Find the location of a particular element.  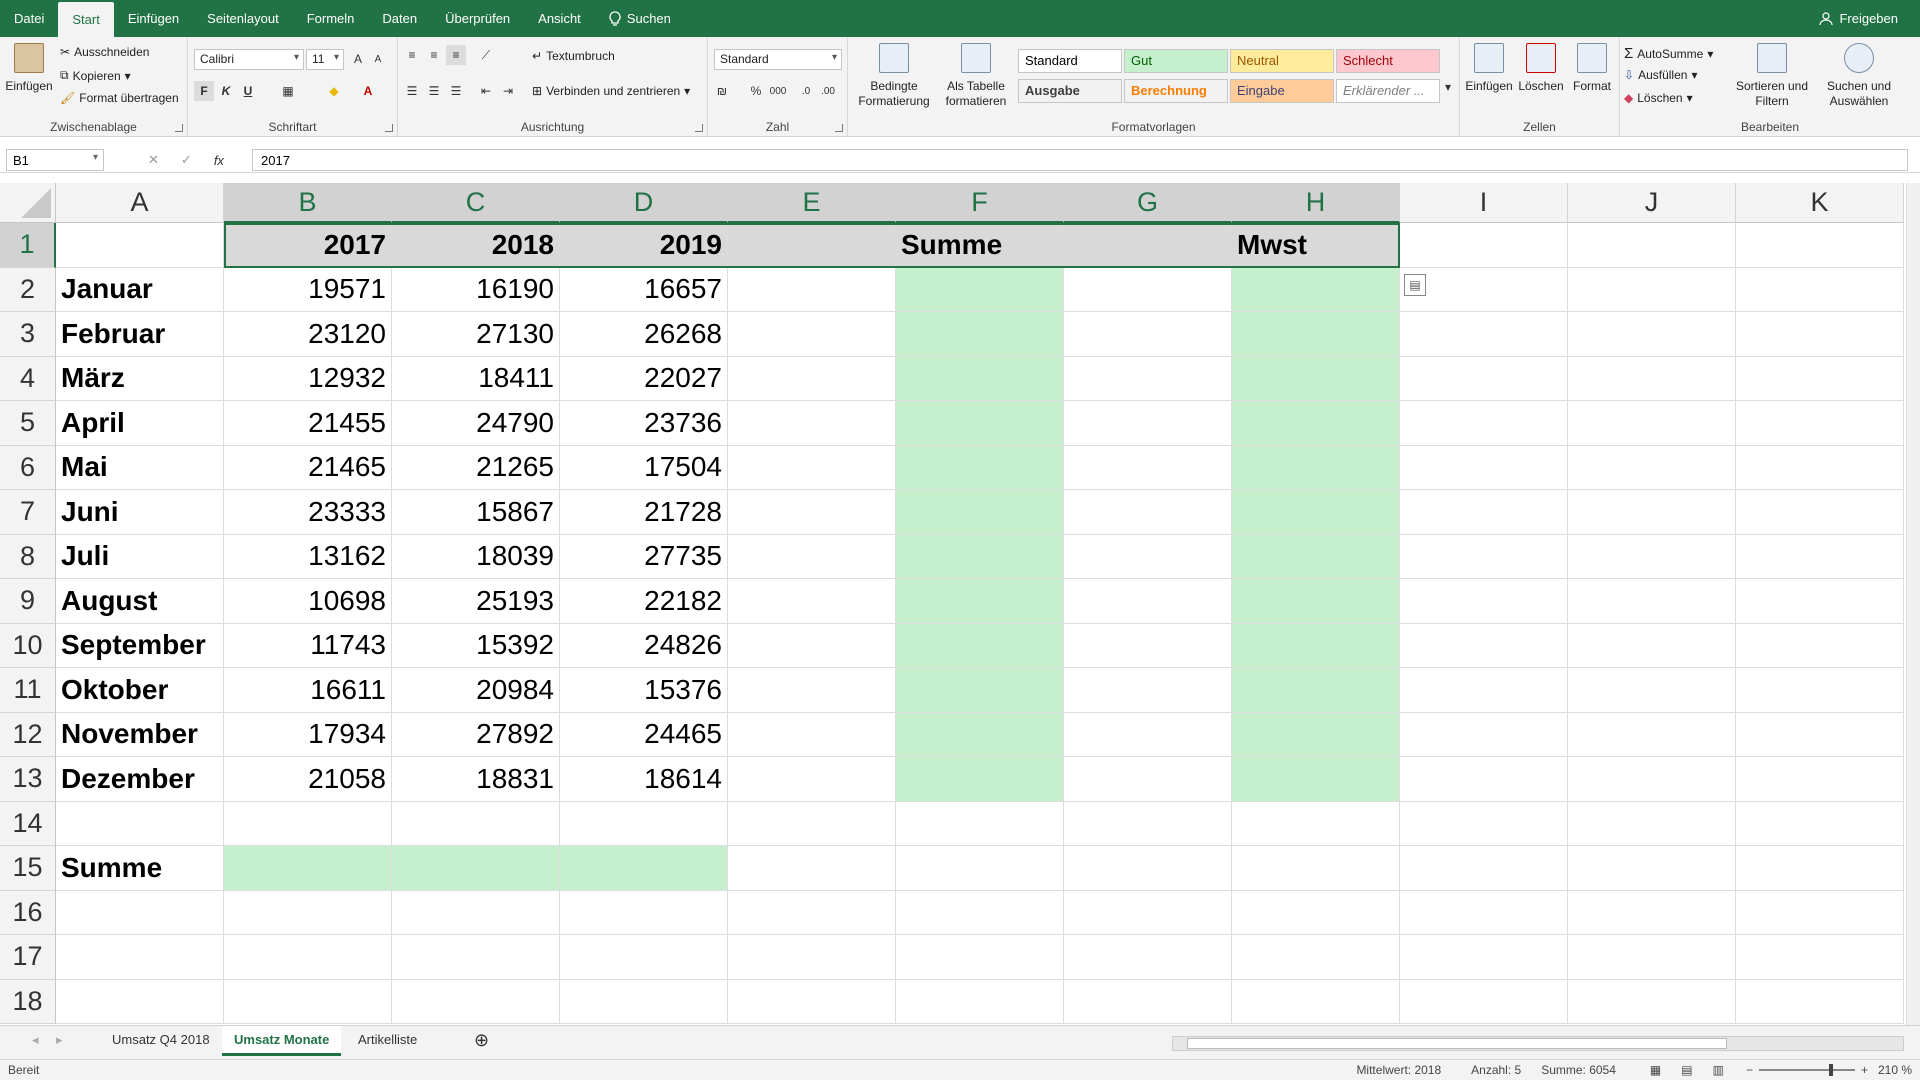

value-cell: 15392 is located at coordinates (476, 645).